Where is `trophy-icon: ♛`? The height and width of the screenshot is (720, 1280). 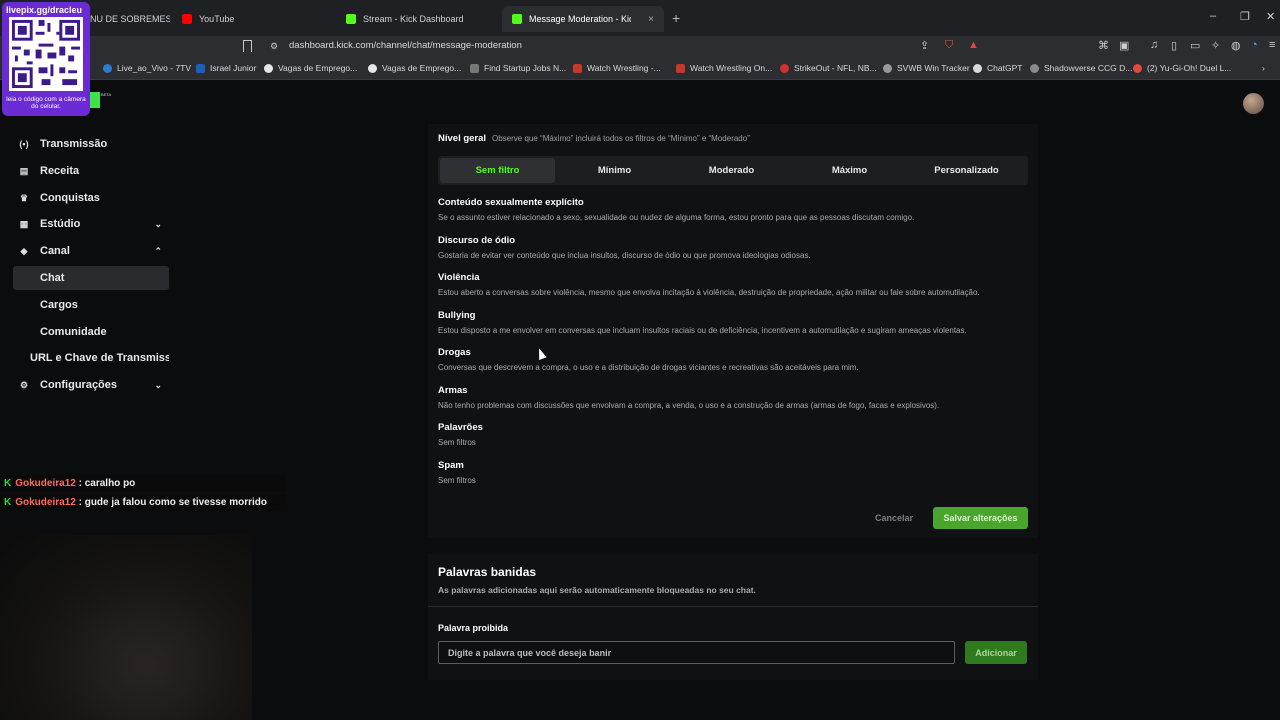 trophy-icon: ♛ is located at coordinates (24, 197).